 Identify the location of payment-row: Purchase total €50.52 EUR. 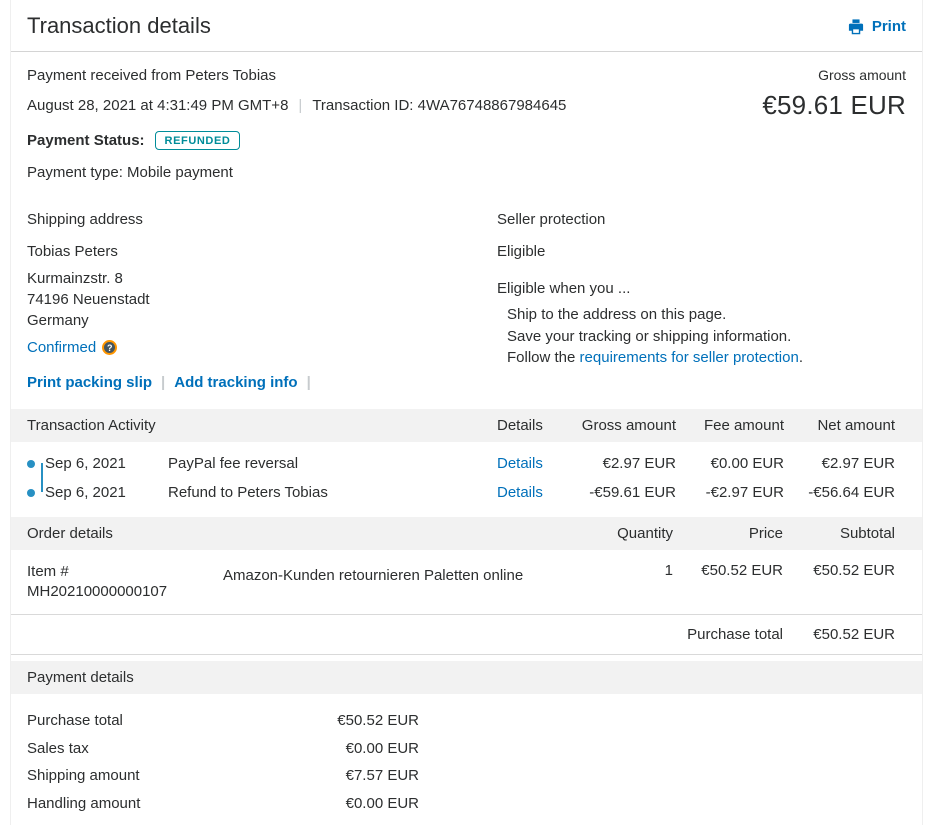
(223, 721).